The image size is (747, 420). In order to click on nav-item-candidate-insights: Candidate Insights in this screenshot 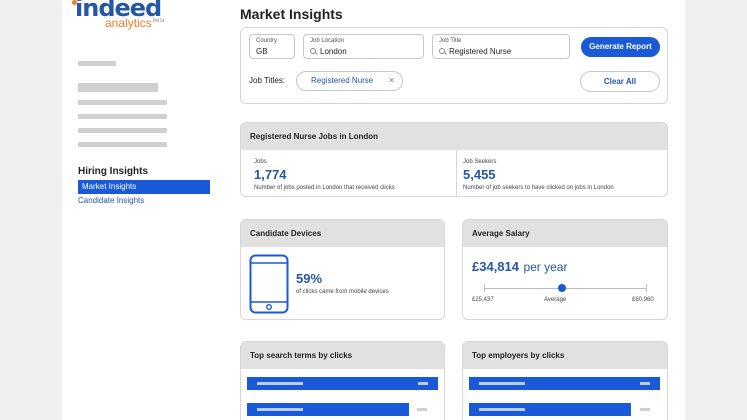, I will do `click(144, 201)`.